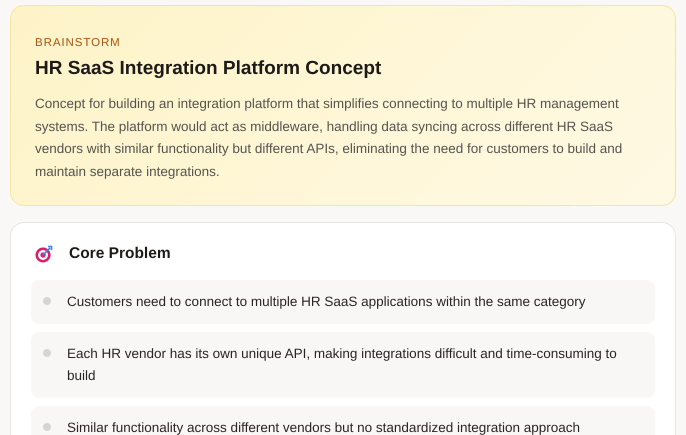 This screenshot has height=435, width=686. Describe the element at coordinates (323, 426) in the screenshot. I see `problem-text: Similar functionality across different vendors but no standardized integration approach` at that location.